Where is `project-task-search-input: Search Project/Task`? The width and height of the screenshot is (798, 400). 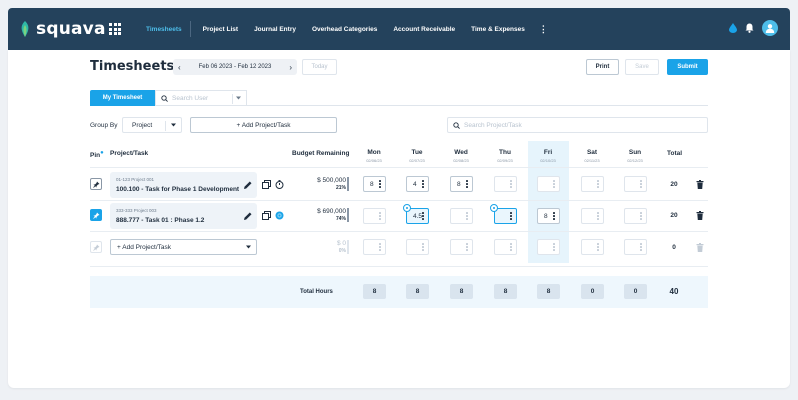 project-task-search-input: Search Project/Task is located at coordinates (577, 125).